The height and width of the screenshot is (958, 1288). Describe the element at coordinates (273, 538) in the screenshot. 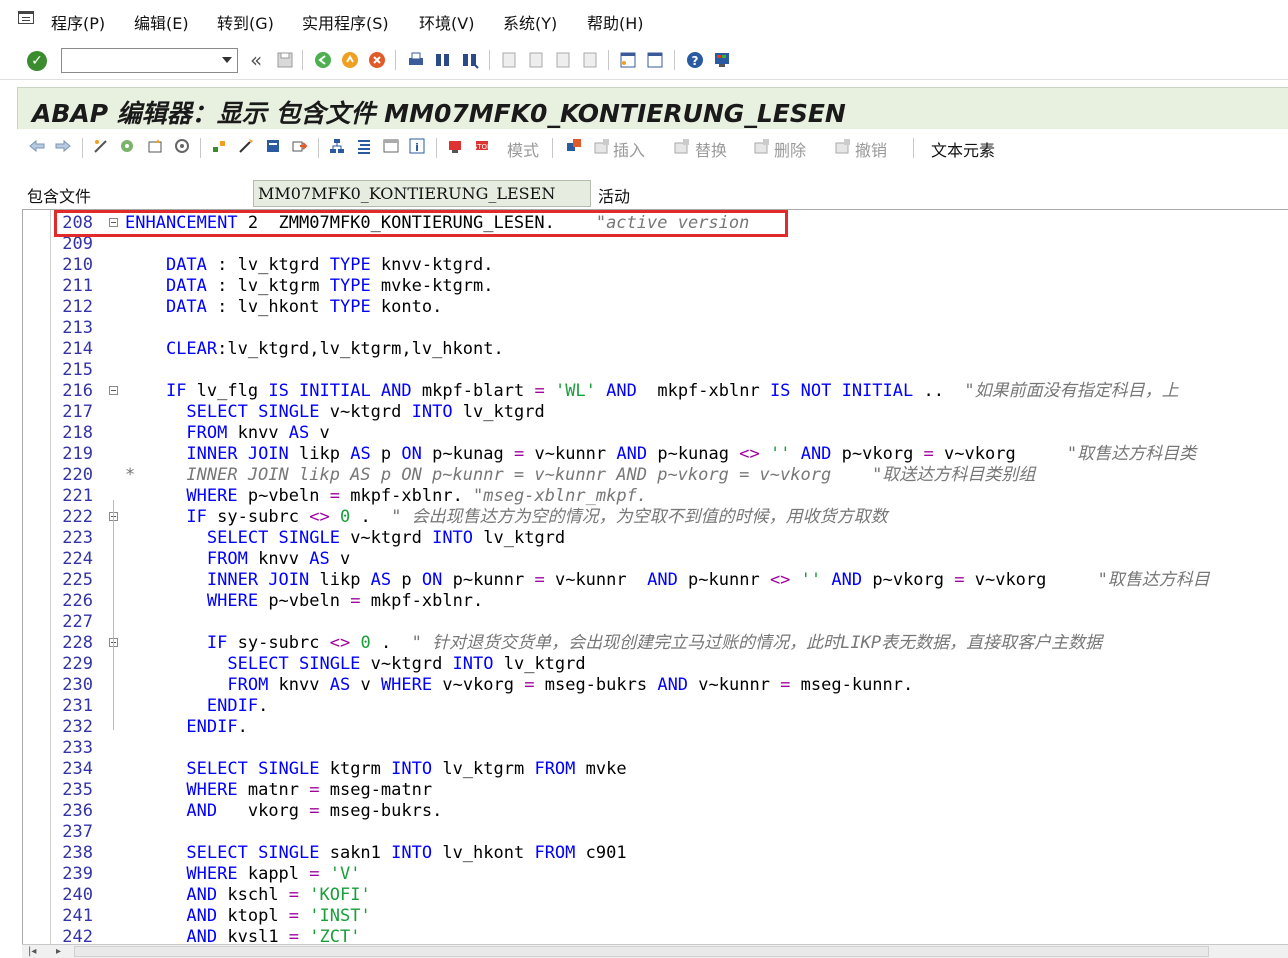

I see `code-token: SELECT SINGLE` at that location.